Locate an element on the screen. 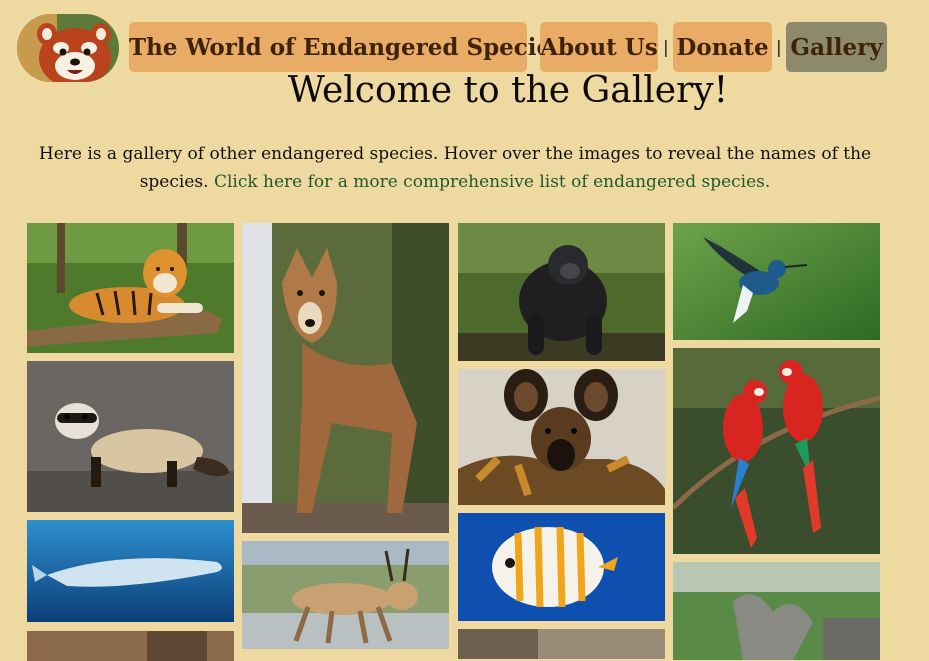  hummingbird-photo is located at coordinates (776, 281).